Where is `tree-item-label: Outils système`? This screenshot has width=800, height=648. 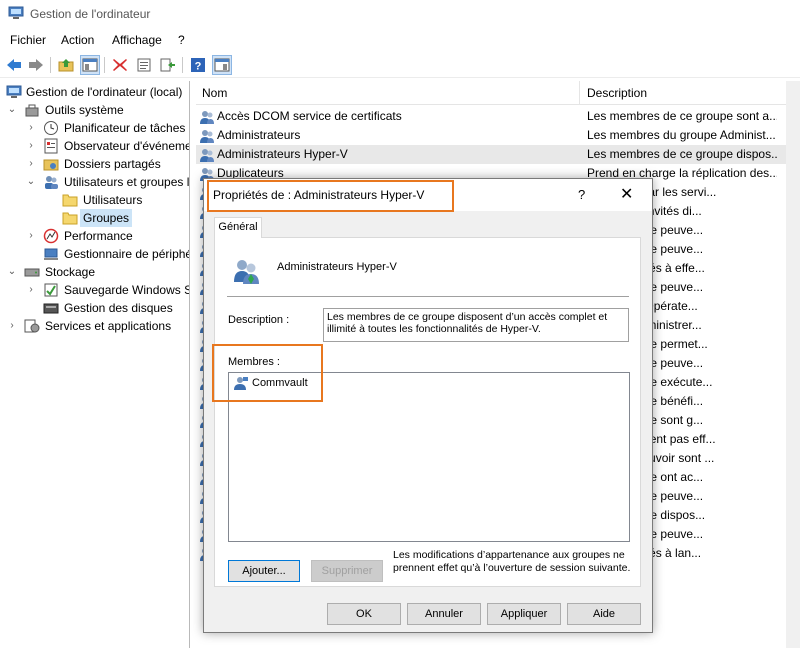
tree-item-label: Outils système is located at coordinates (84, 110).